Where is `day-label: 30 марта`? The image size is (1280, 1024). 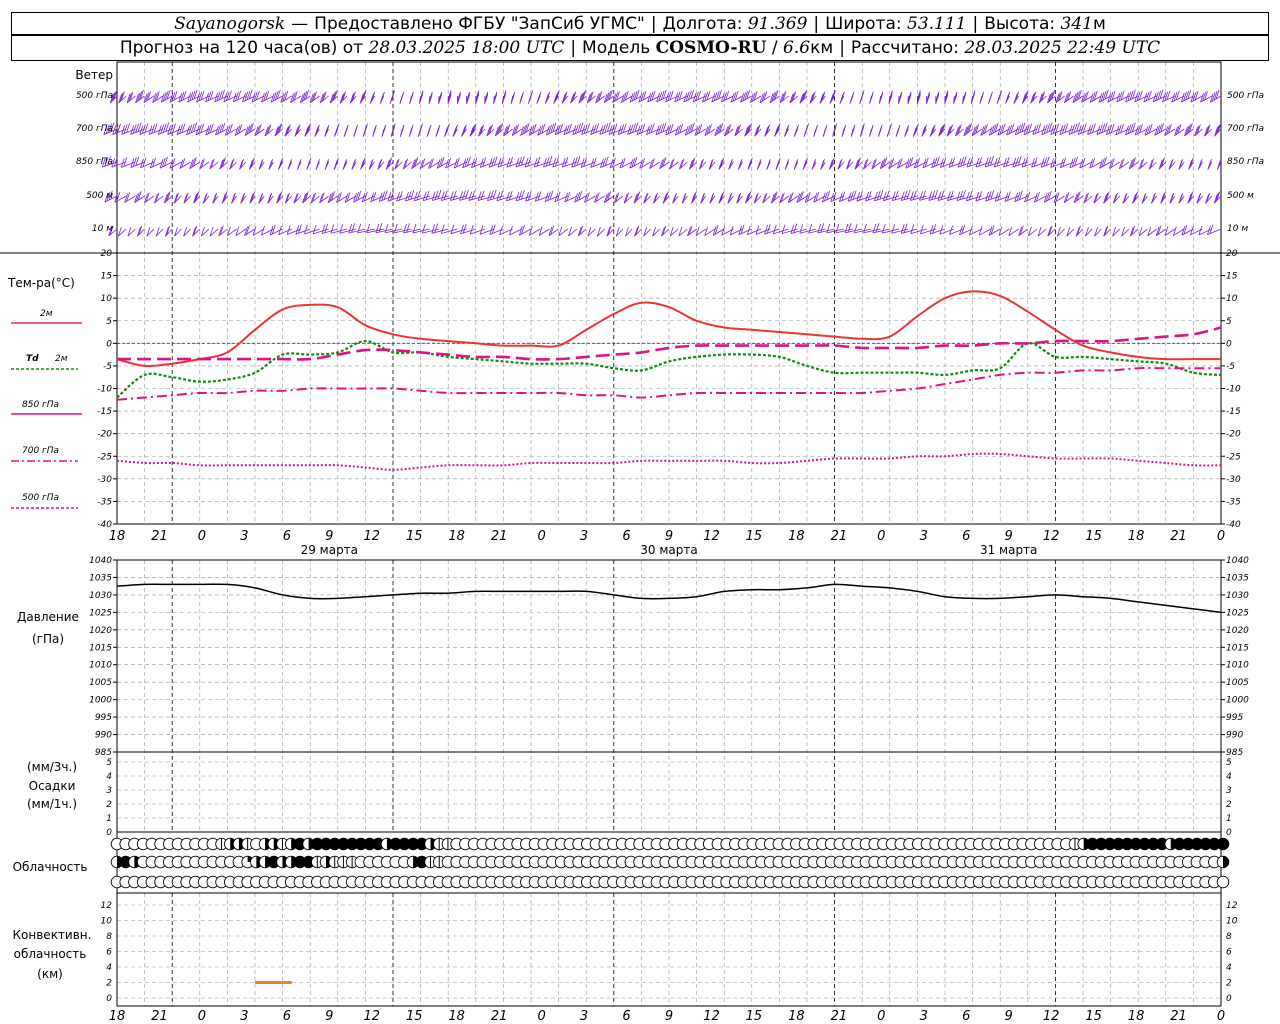
day-label: 30 марта is located at coordinates (668, 550).